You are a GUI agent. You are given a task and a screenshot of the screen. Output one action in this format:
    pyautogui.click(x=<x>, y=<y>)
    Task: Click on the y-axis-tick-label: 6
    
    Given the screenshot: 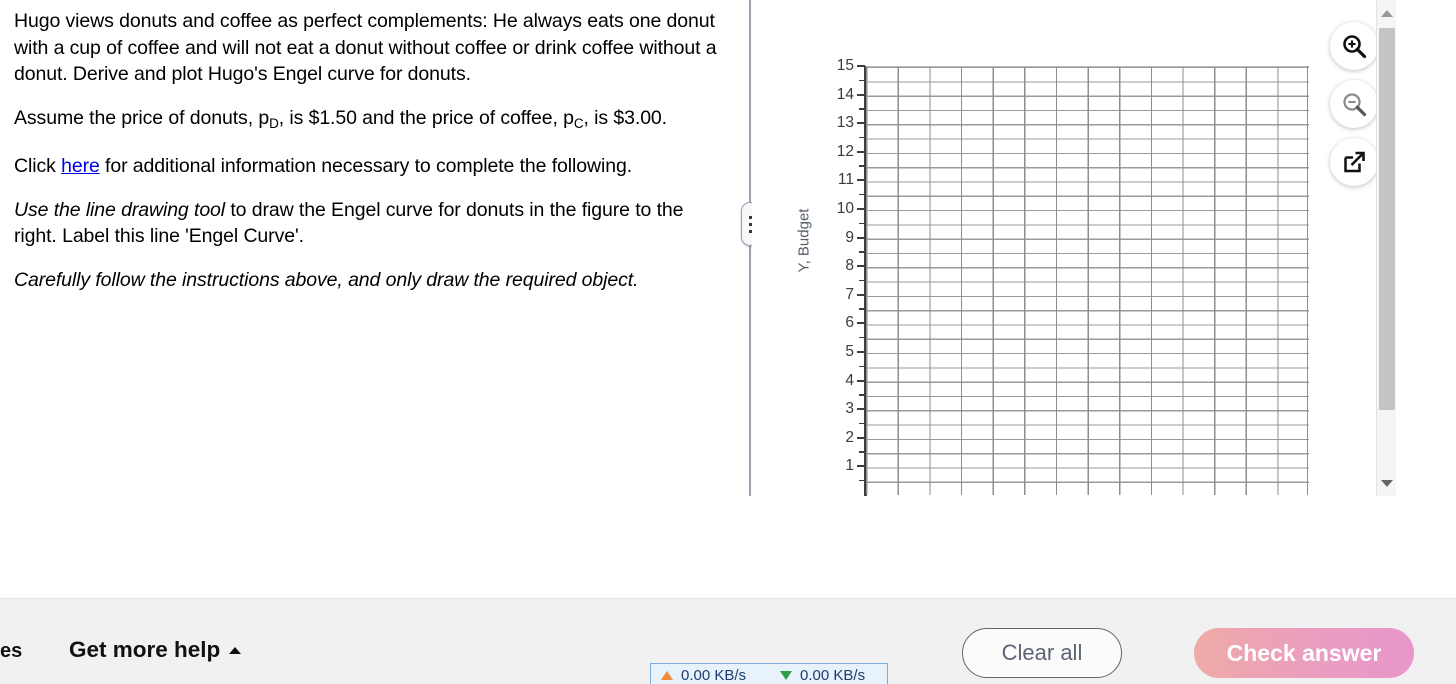 What is the action you would take?
    pyautogui.click(x=849, y=323)
    